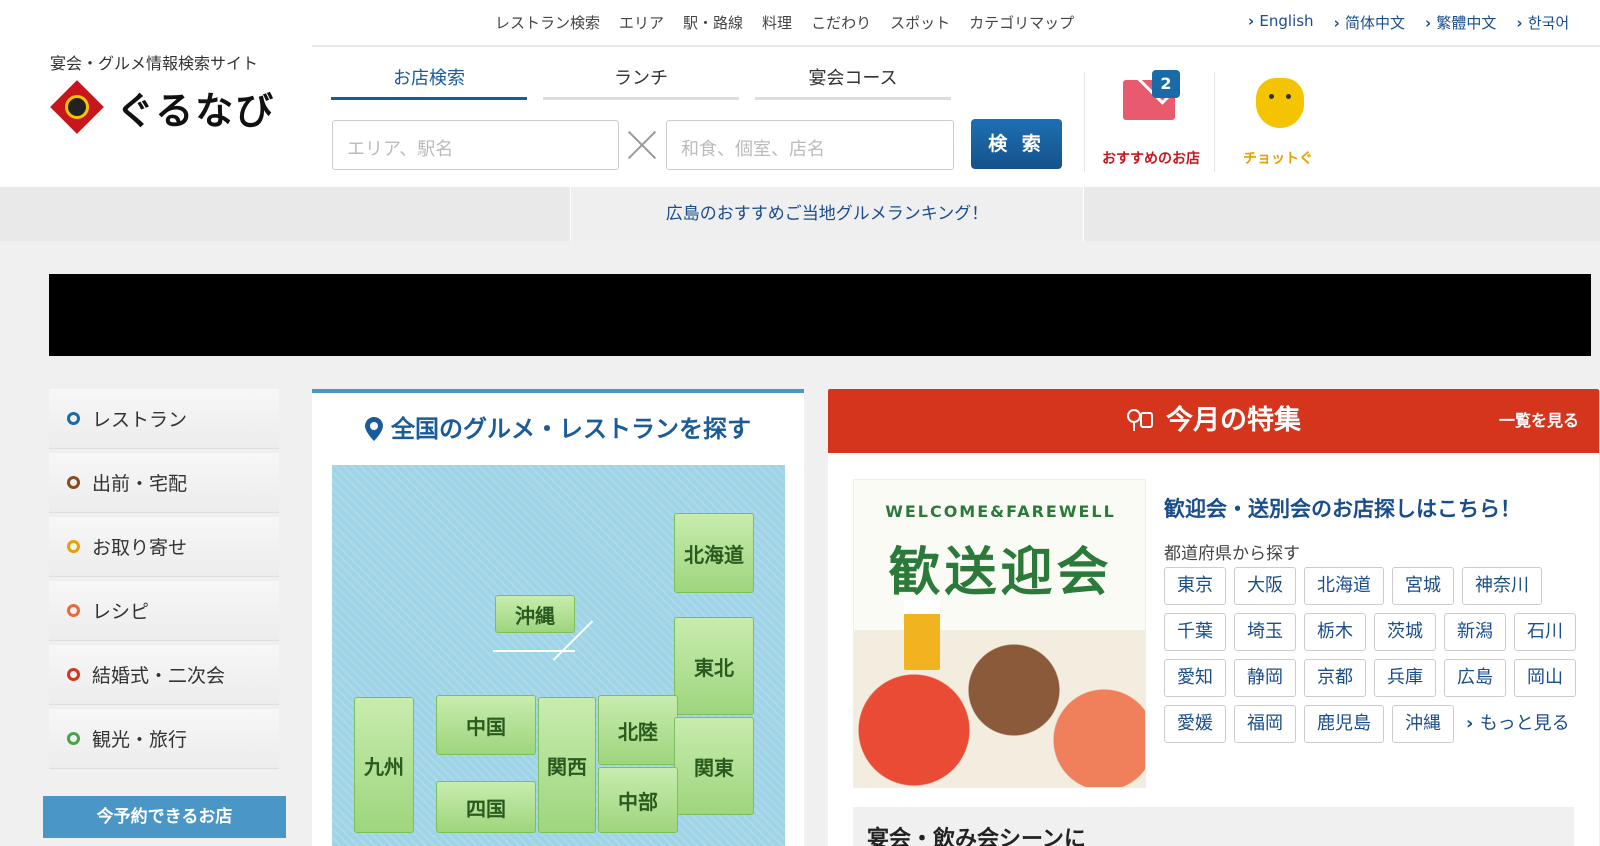 This screenshot has width=1600, height=846. What do you see at coordinates (999, 708) in the screenshot?
I see `food-illustration` at bounding box center [999, 708].